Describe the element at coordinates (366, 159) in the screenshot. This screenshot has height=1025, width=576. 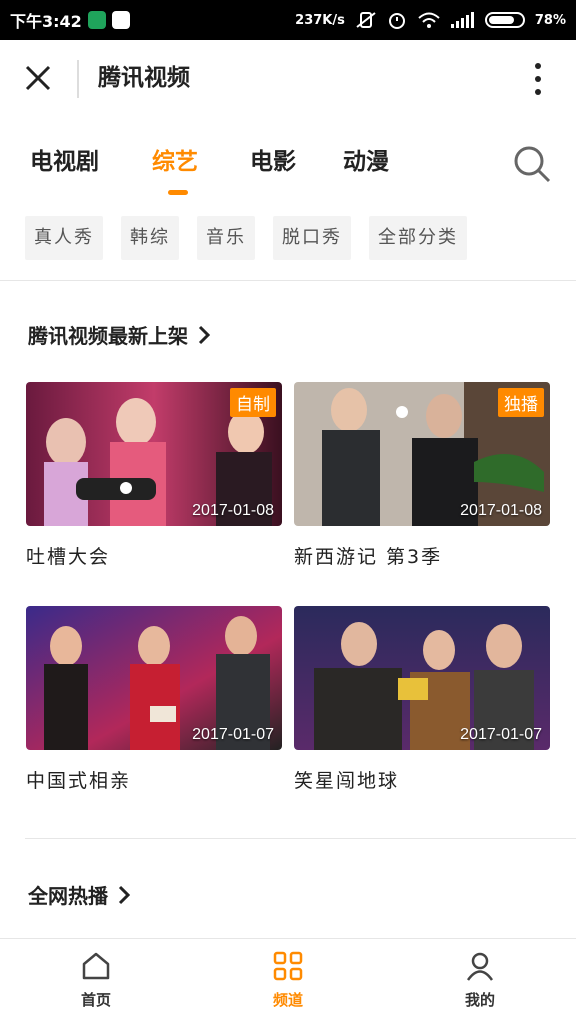
I see `tab-anime: 动漫` at that location.